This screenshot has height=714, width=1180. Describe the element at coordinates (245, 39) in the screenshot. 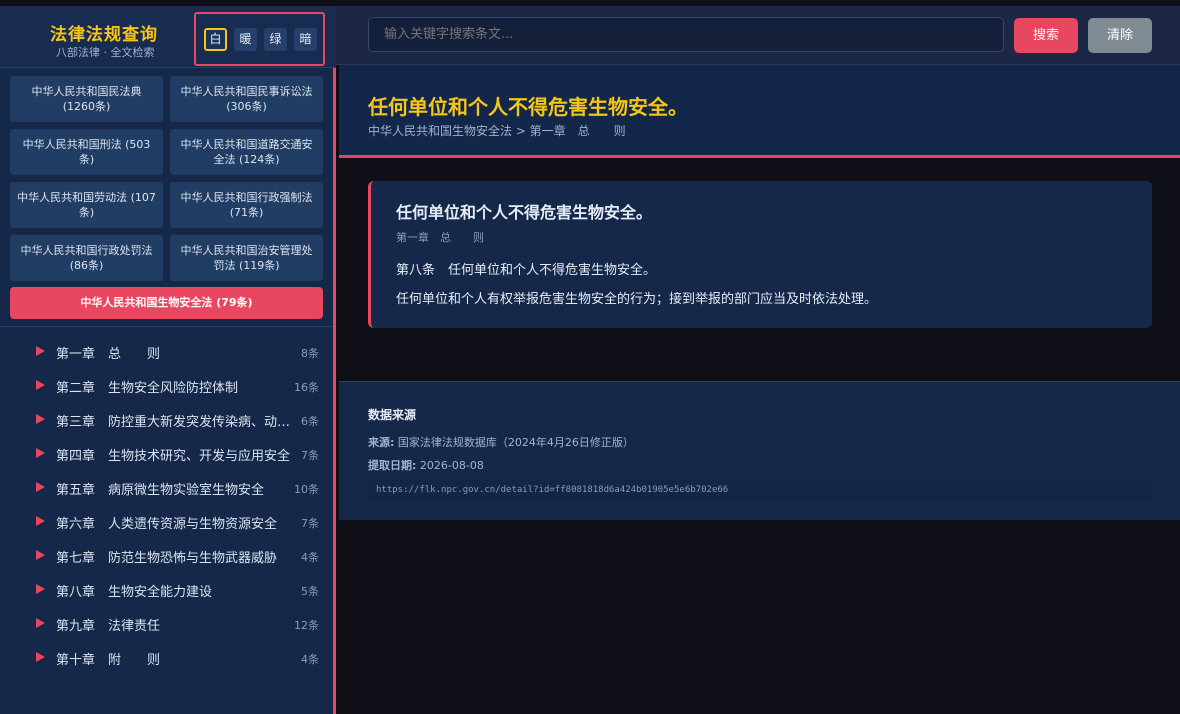

I see `theme-warm-button: 暖` at that location.